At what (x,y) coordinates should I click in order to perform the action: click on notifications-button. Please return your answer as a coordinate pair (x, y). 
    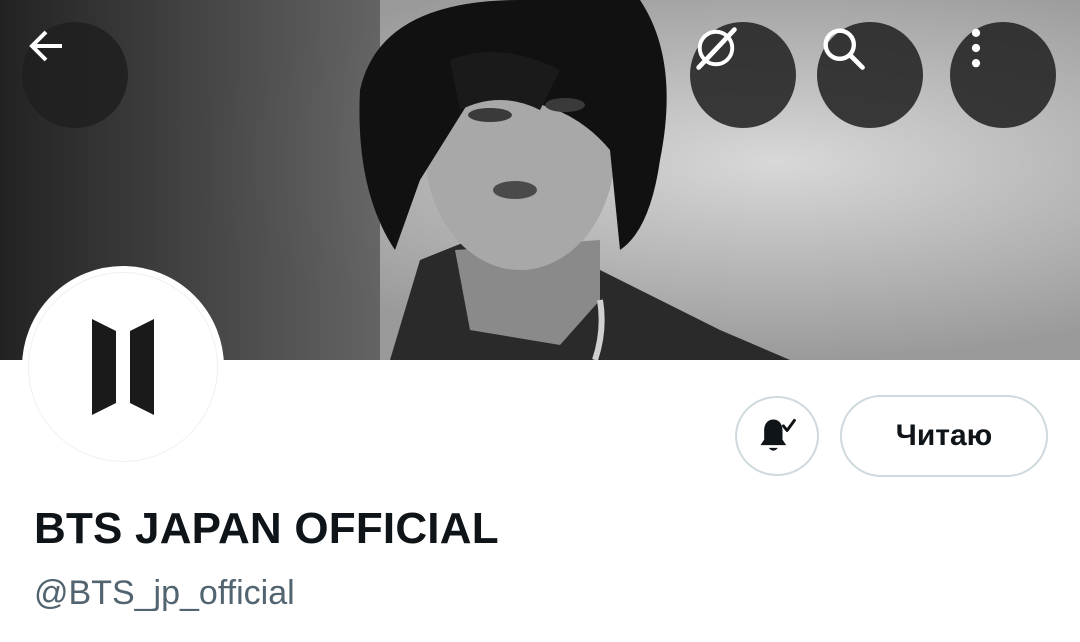
    Looking at the image, I should click on (777, 436).